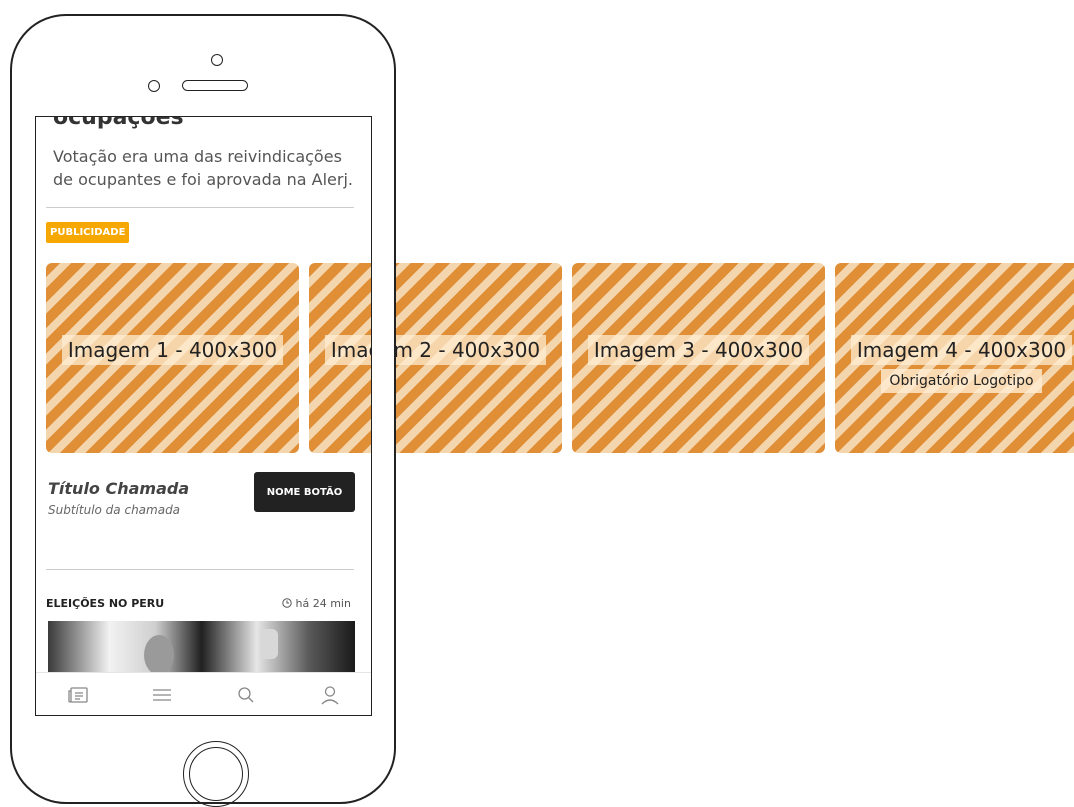 The height and width of the screenshot is (807, 1074). Describe the element at coordinates (216, 774) in the screenshot. I see `home-button` at that location.